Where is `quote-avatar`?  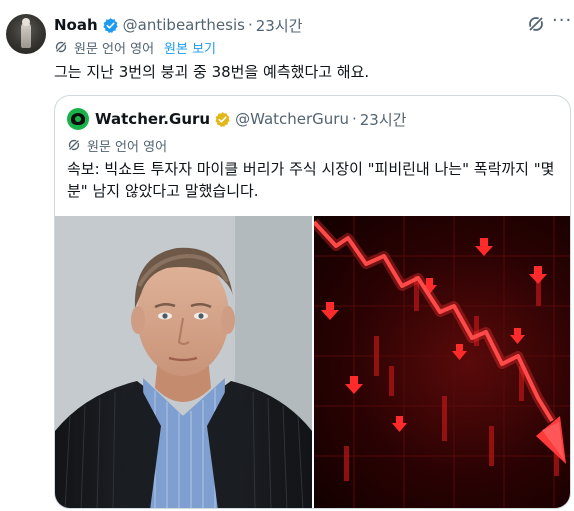
quote-avatar is located at coordinates (78, 119).